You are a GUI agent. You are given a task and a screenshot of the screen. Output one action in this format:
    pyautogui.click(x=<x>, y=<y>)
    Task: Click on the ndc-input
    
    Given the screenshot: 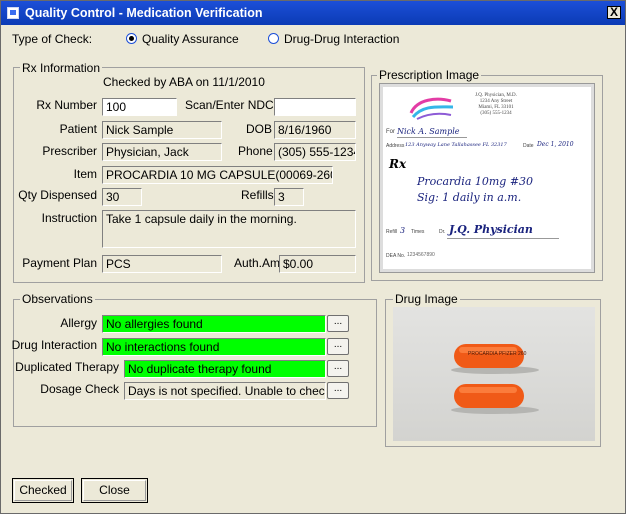 What is the action you would take?
    pyautogui.click(x=315, y=107)
    